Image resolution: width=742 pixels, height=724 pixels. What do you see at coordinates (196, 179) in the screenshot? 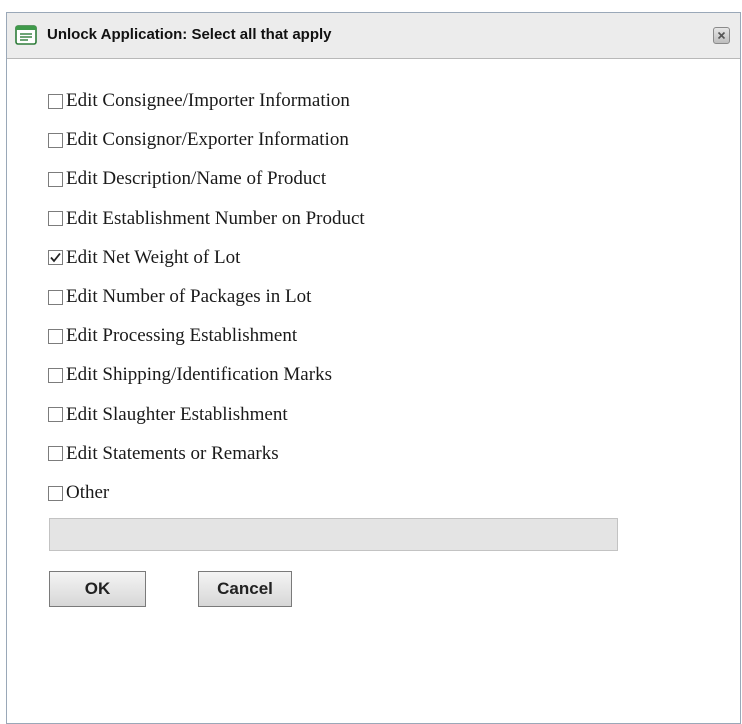
I see `option-label: Edit Description/Name of Product` at bounding box center [196, 179].